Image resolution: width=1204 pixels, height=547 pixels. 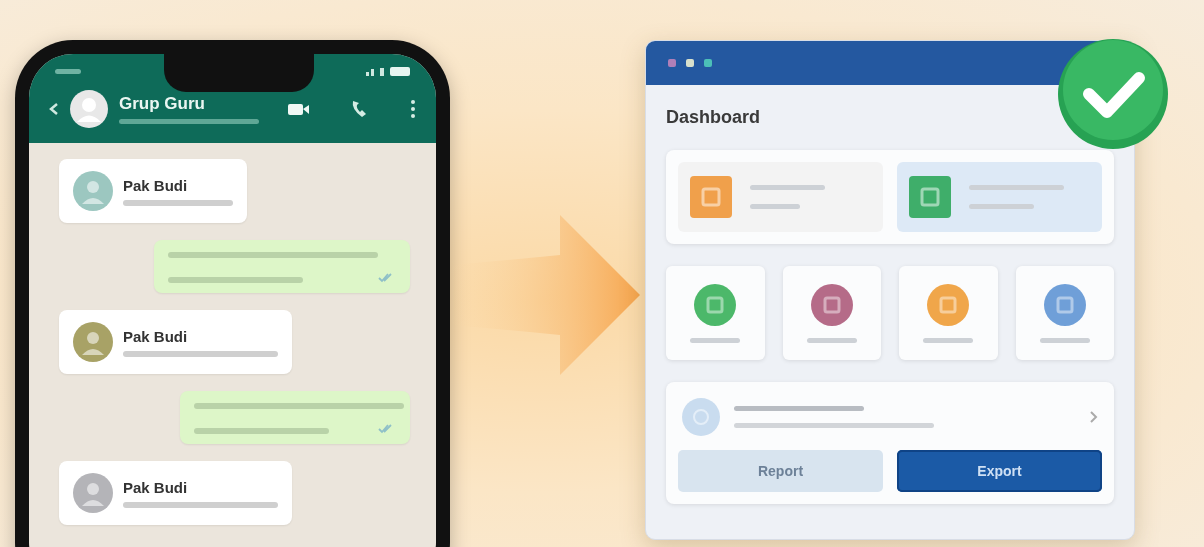 What do you see at coordinates (1113, 94) in the screenshot?
I see `check-badge-icon` at bounding box center [1113, 94].